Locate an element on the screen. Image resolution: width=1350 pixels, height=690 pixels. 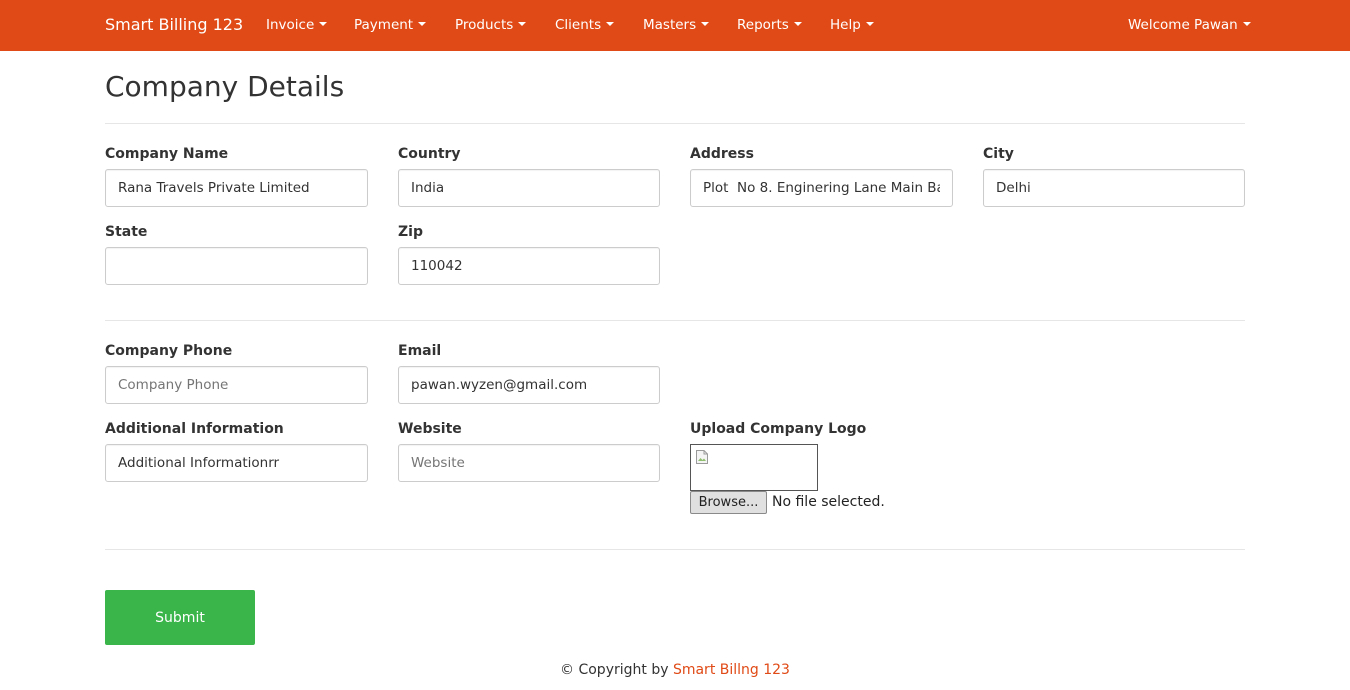
email-input is located at coordinates (529, 385).